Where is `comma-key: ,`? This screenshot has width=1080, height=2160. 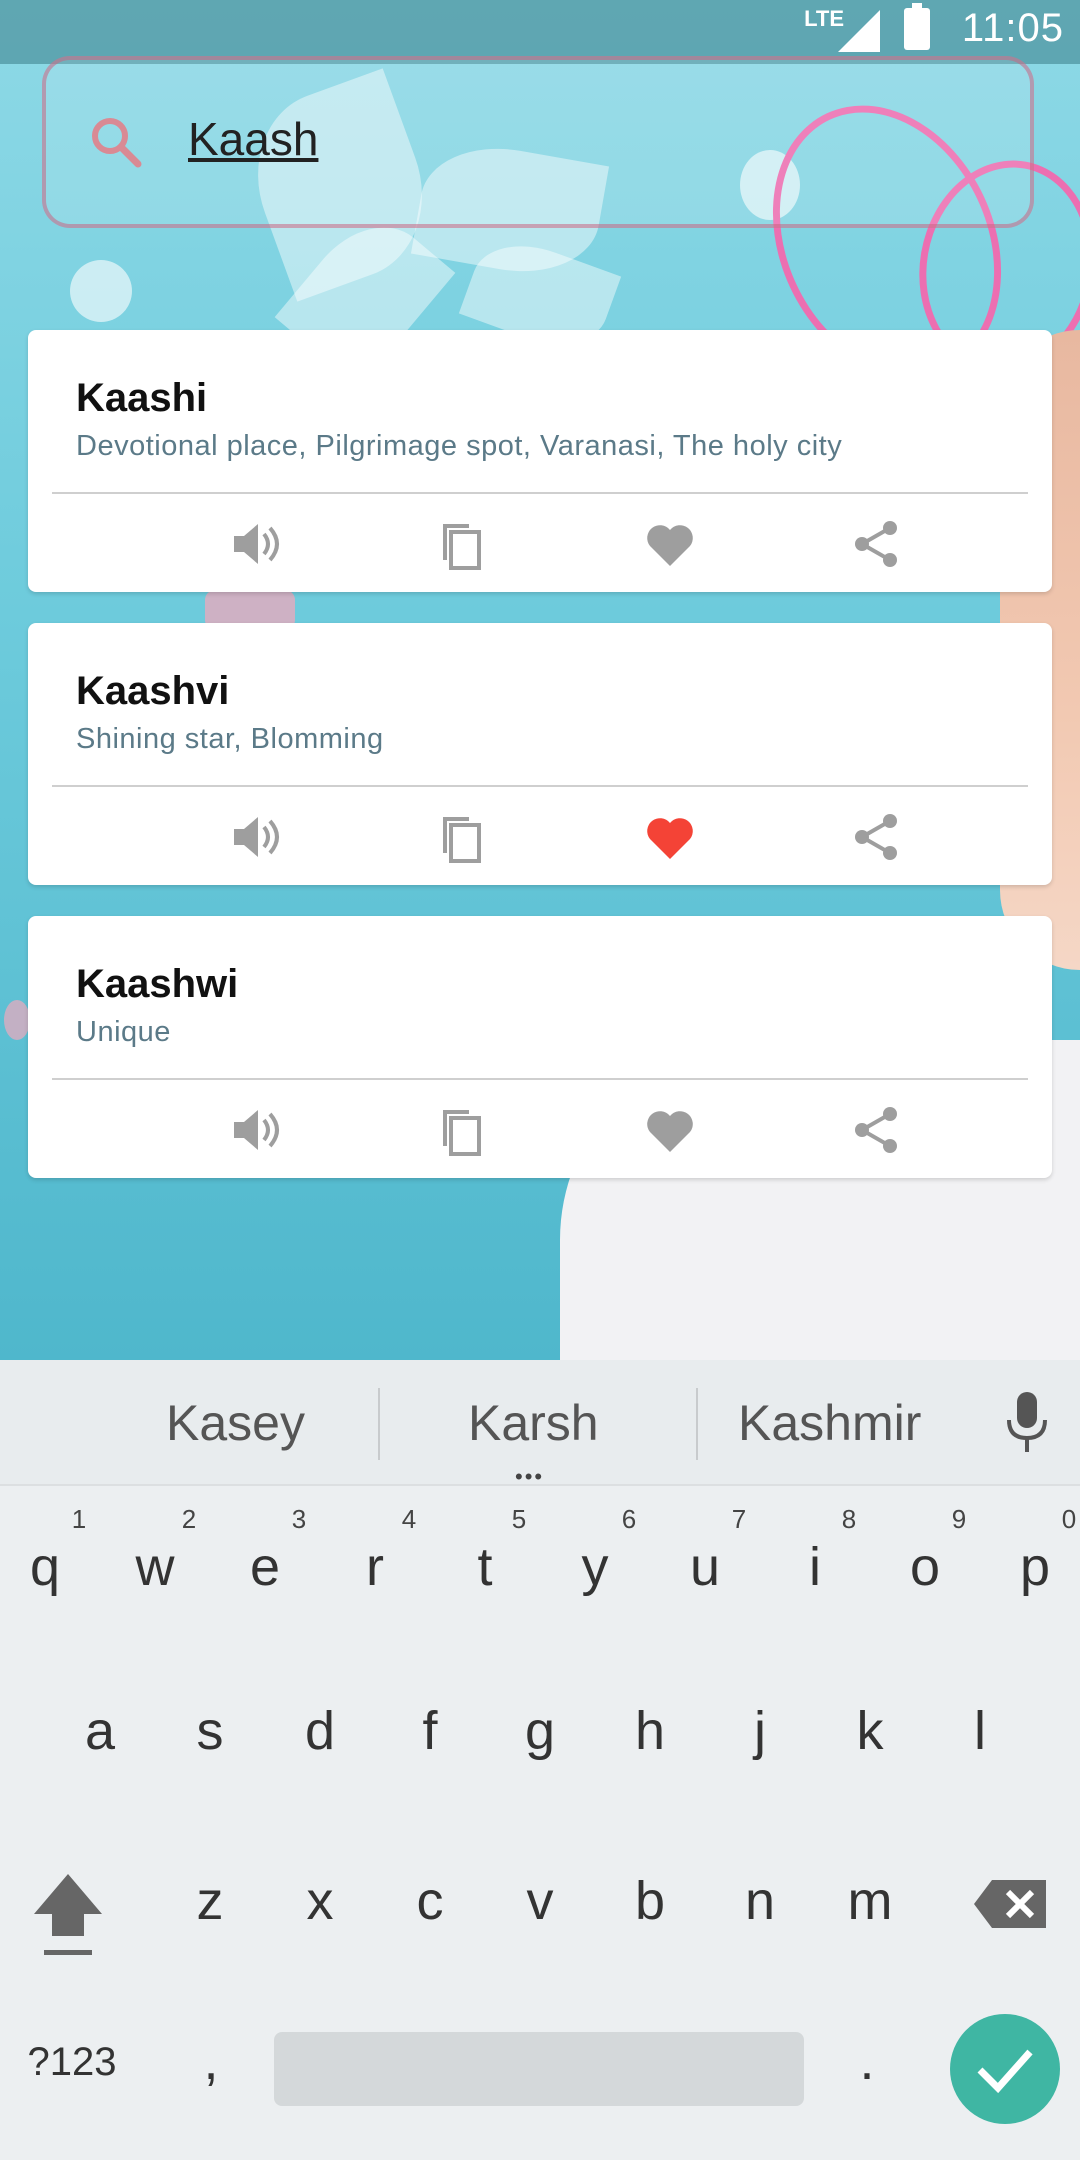 comma-key: , is located at coordinates (211, 2061).